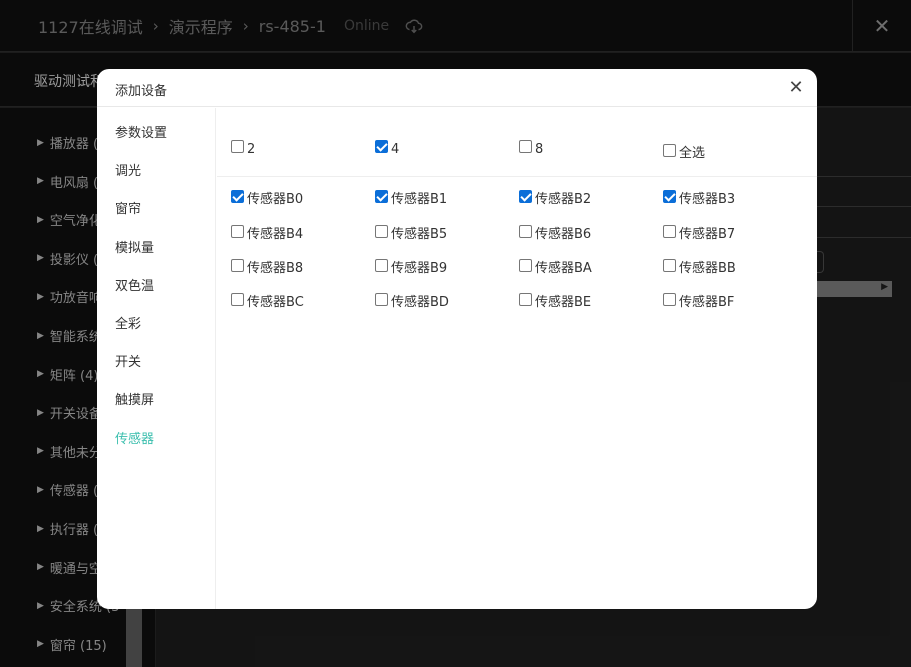  I want to click on checkbox-label: 传感器B5, so click(419, 234).